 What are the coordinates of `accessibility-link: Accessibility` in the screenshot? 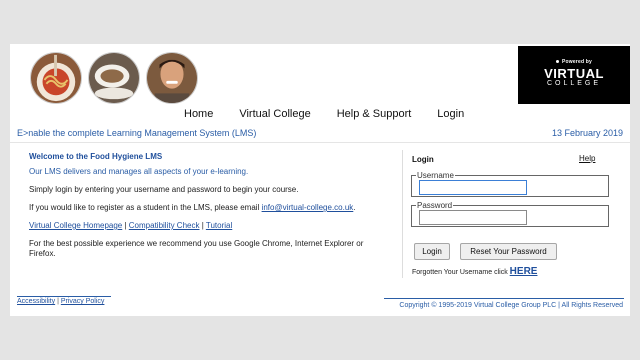 It's located at (36, 301).